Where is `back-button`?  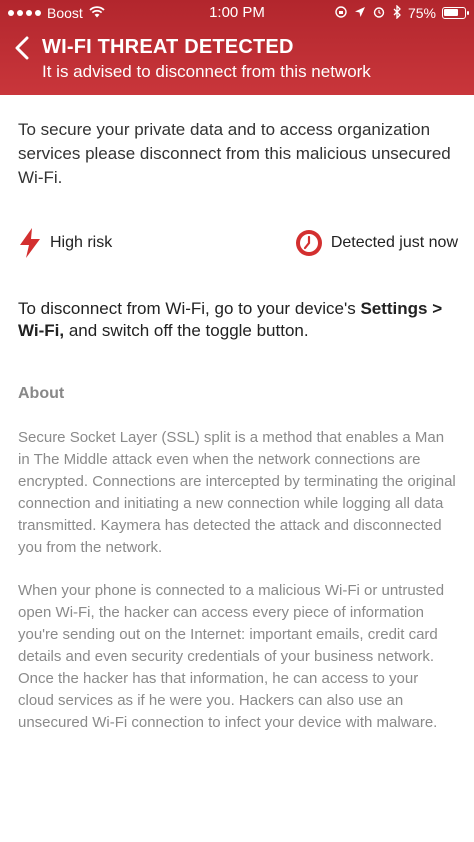 back-button is located at coordinates (22, 48).